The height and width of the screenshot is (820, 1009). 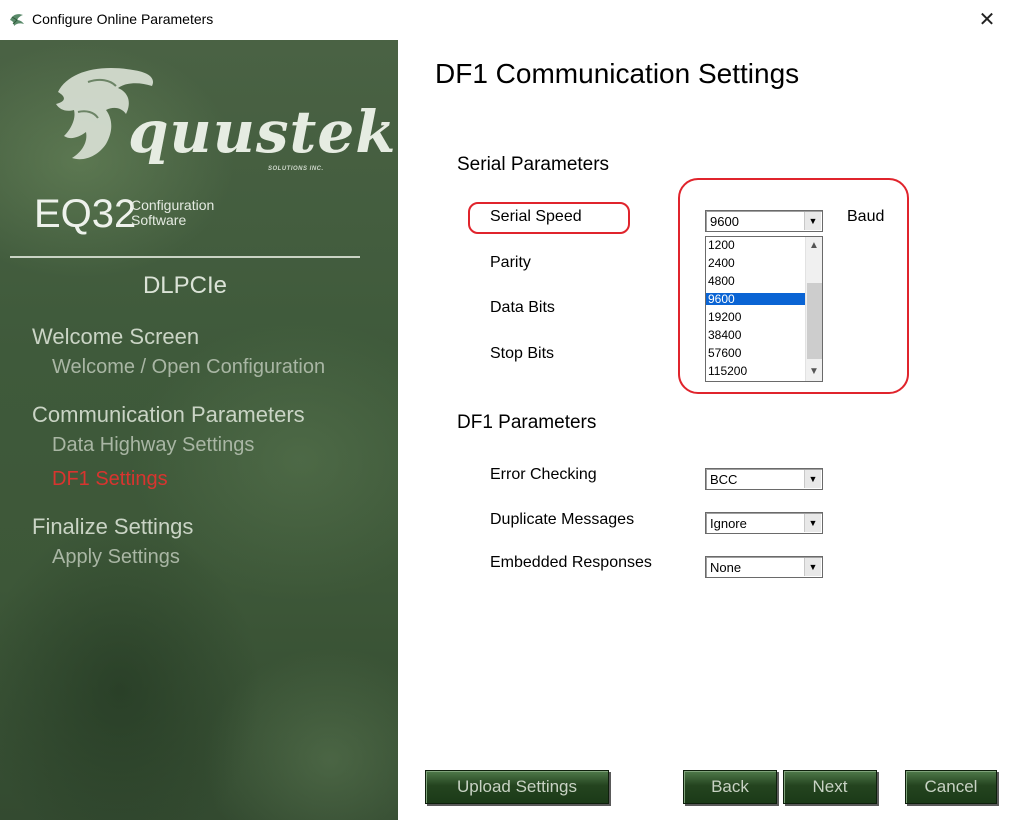 I want to click on close-icon: ✕, so click(x=987, y=20).